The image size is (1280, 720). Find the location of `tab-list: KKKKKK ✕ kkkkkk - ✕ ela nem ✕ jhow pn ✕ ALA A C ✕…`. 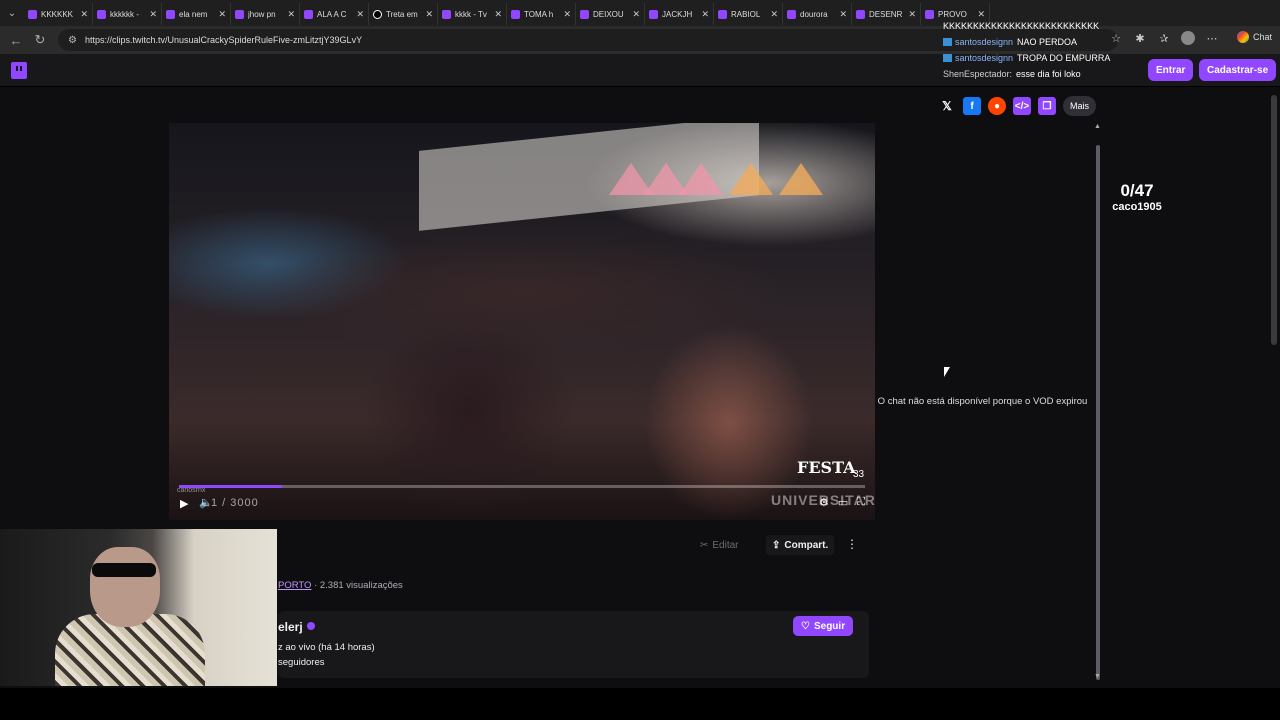

tab-list: KKKKKK ✕ kkkkkk - ✕ ela nem ✕ jhow pn ✕ ALA A C ✕… is located at coordinates (507, 13).